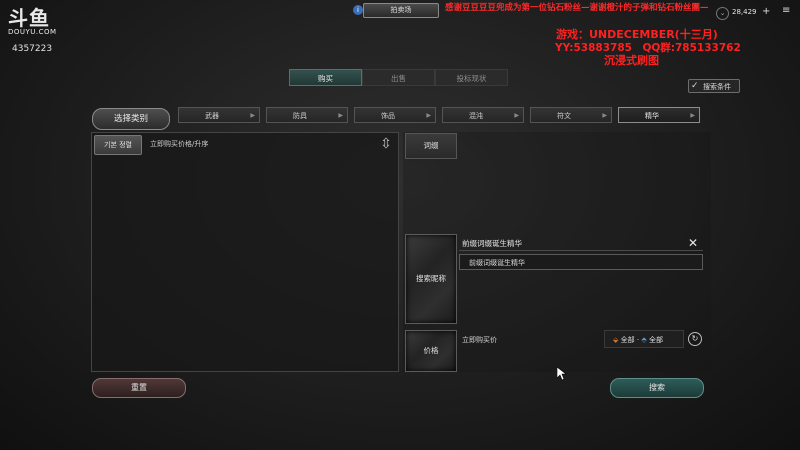 The width and height of the screenshot is (800, 450). Describe the element at coordinates (131, 119) in the screenshot. I see `select-category-button: 选择类别` at that location.